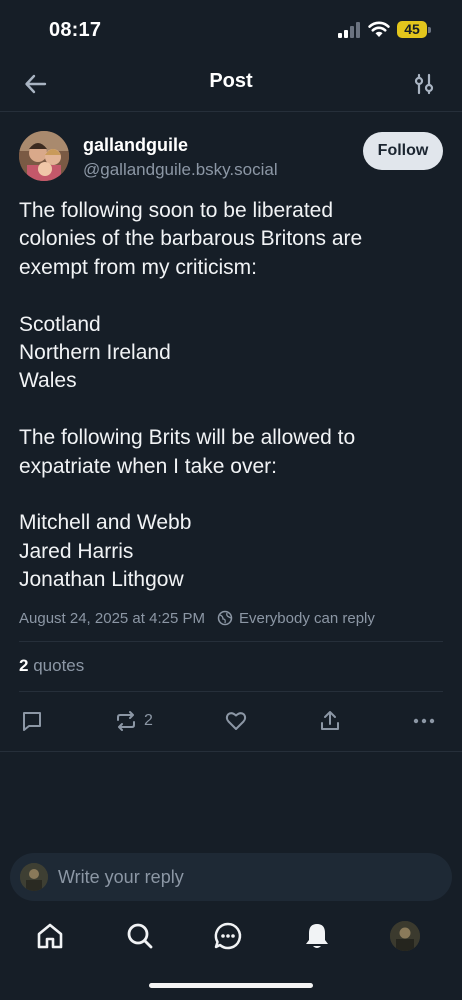 The image size is (462, 1000). What do you see at coordinates (59, 665) in the screenshot?
I see `quotes-label: quotes` at bounding box center [59, 665].